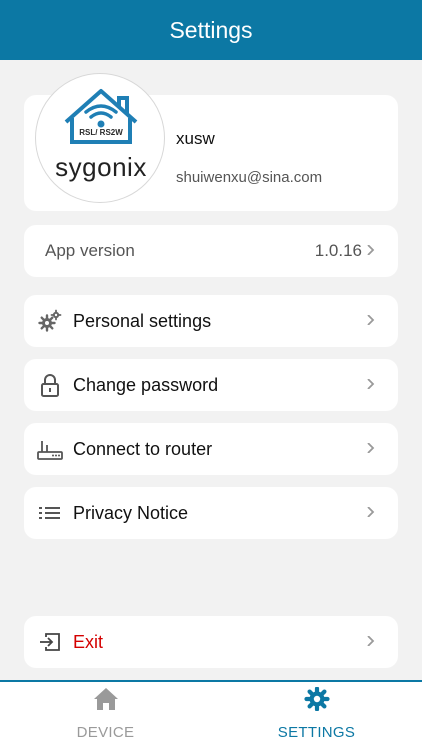 This screenshot has width=422, height=750. What do you see at coordinates (50, 450) in the screenshot?
I see `router-icon` at bounding box center [50, 450].